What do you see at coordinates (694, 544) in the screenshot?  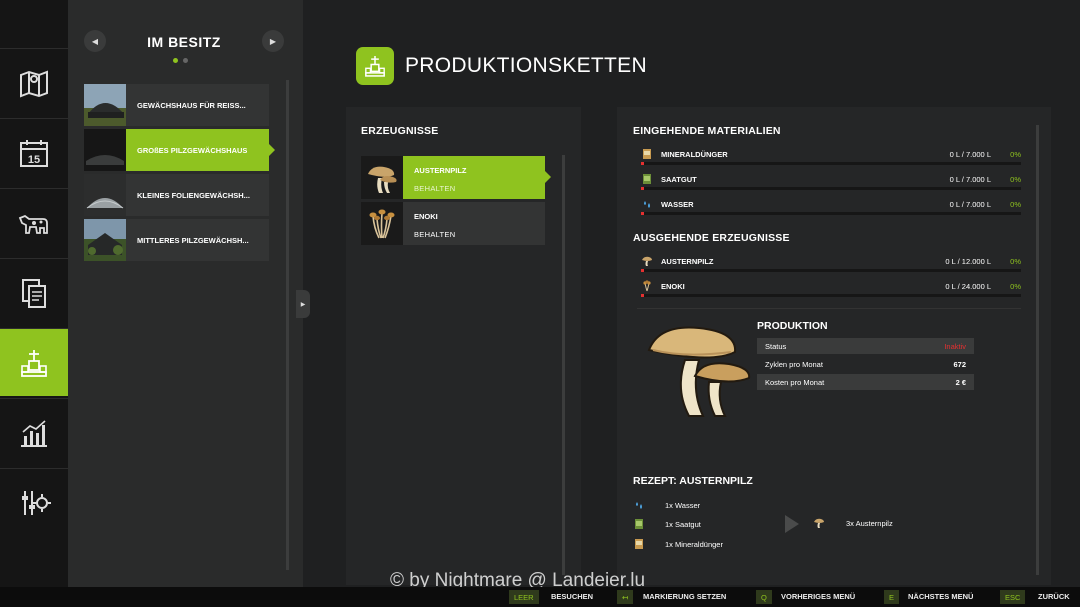 I see `recipe-input-text: 1x Mineraldünger` at bounding box center [694, 544].